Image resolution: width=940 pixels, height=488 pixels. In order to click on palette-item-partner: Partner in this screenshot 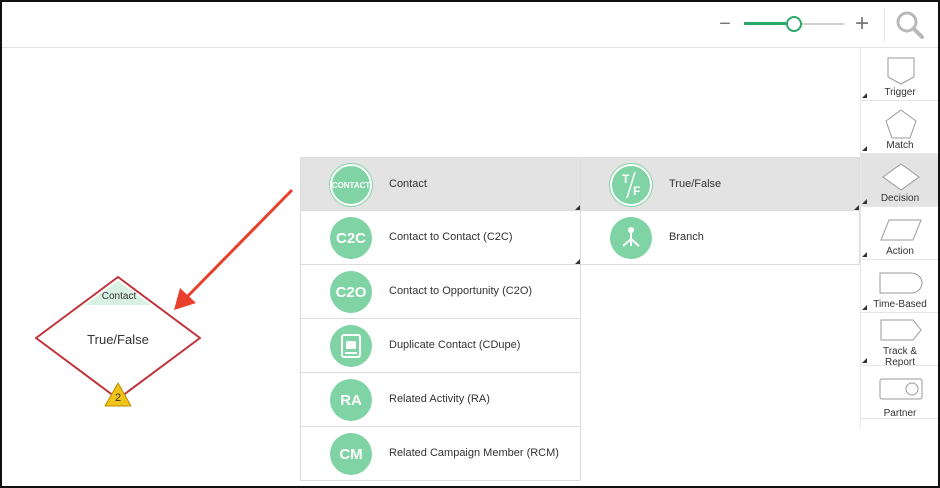, I will do `click(899, 392)`.